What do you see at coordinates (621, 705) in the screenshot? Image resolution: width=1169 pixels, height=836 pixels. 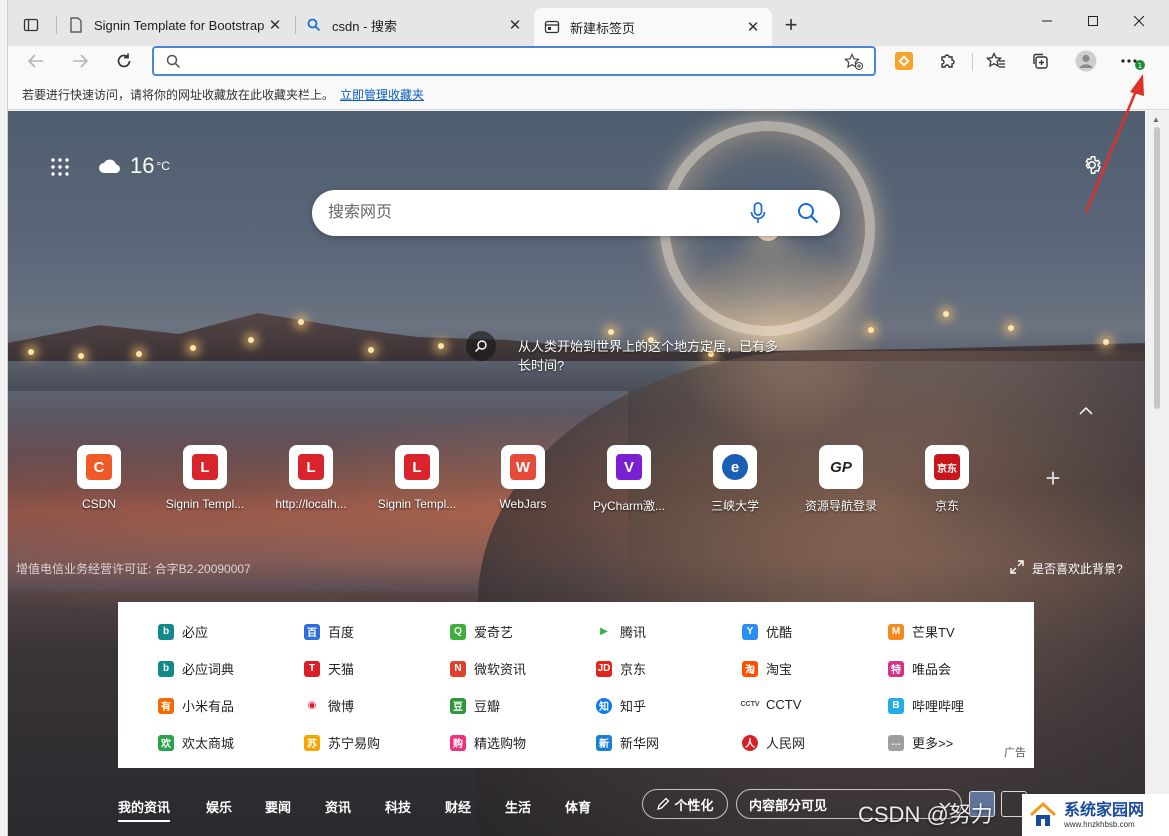 I see `link-item: 知知乎` at bounding box center [621, 705].